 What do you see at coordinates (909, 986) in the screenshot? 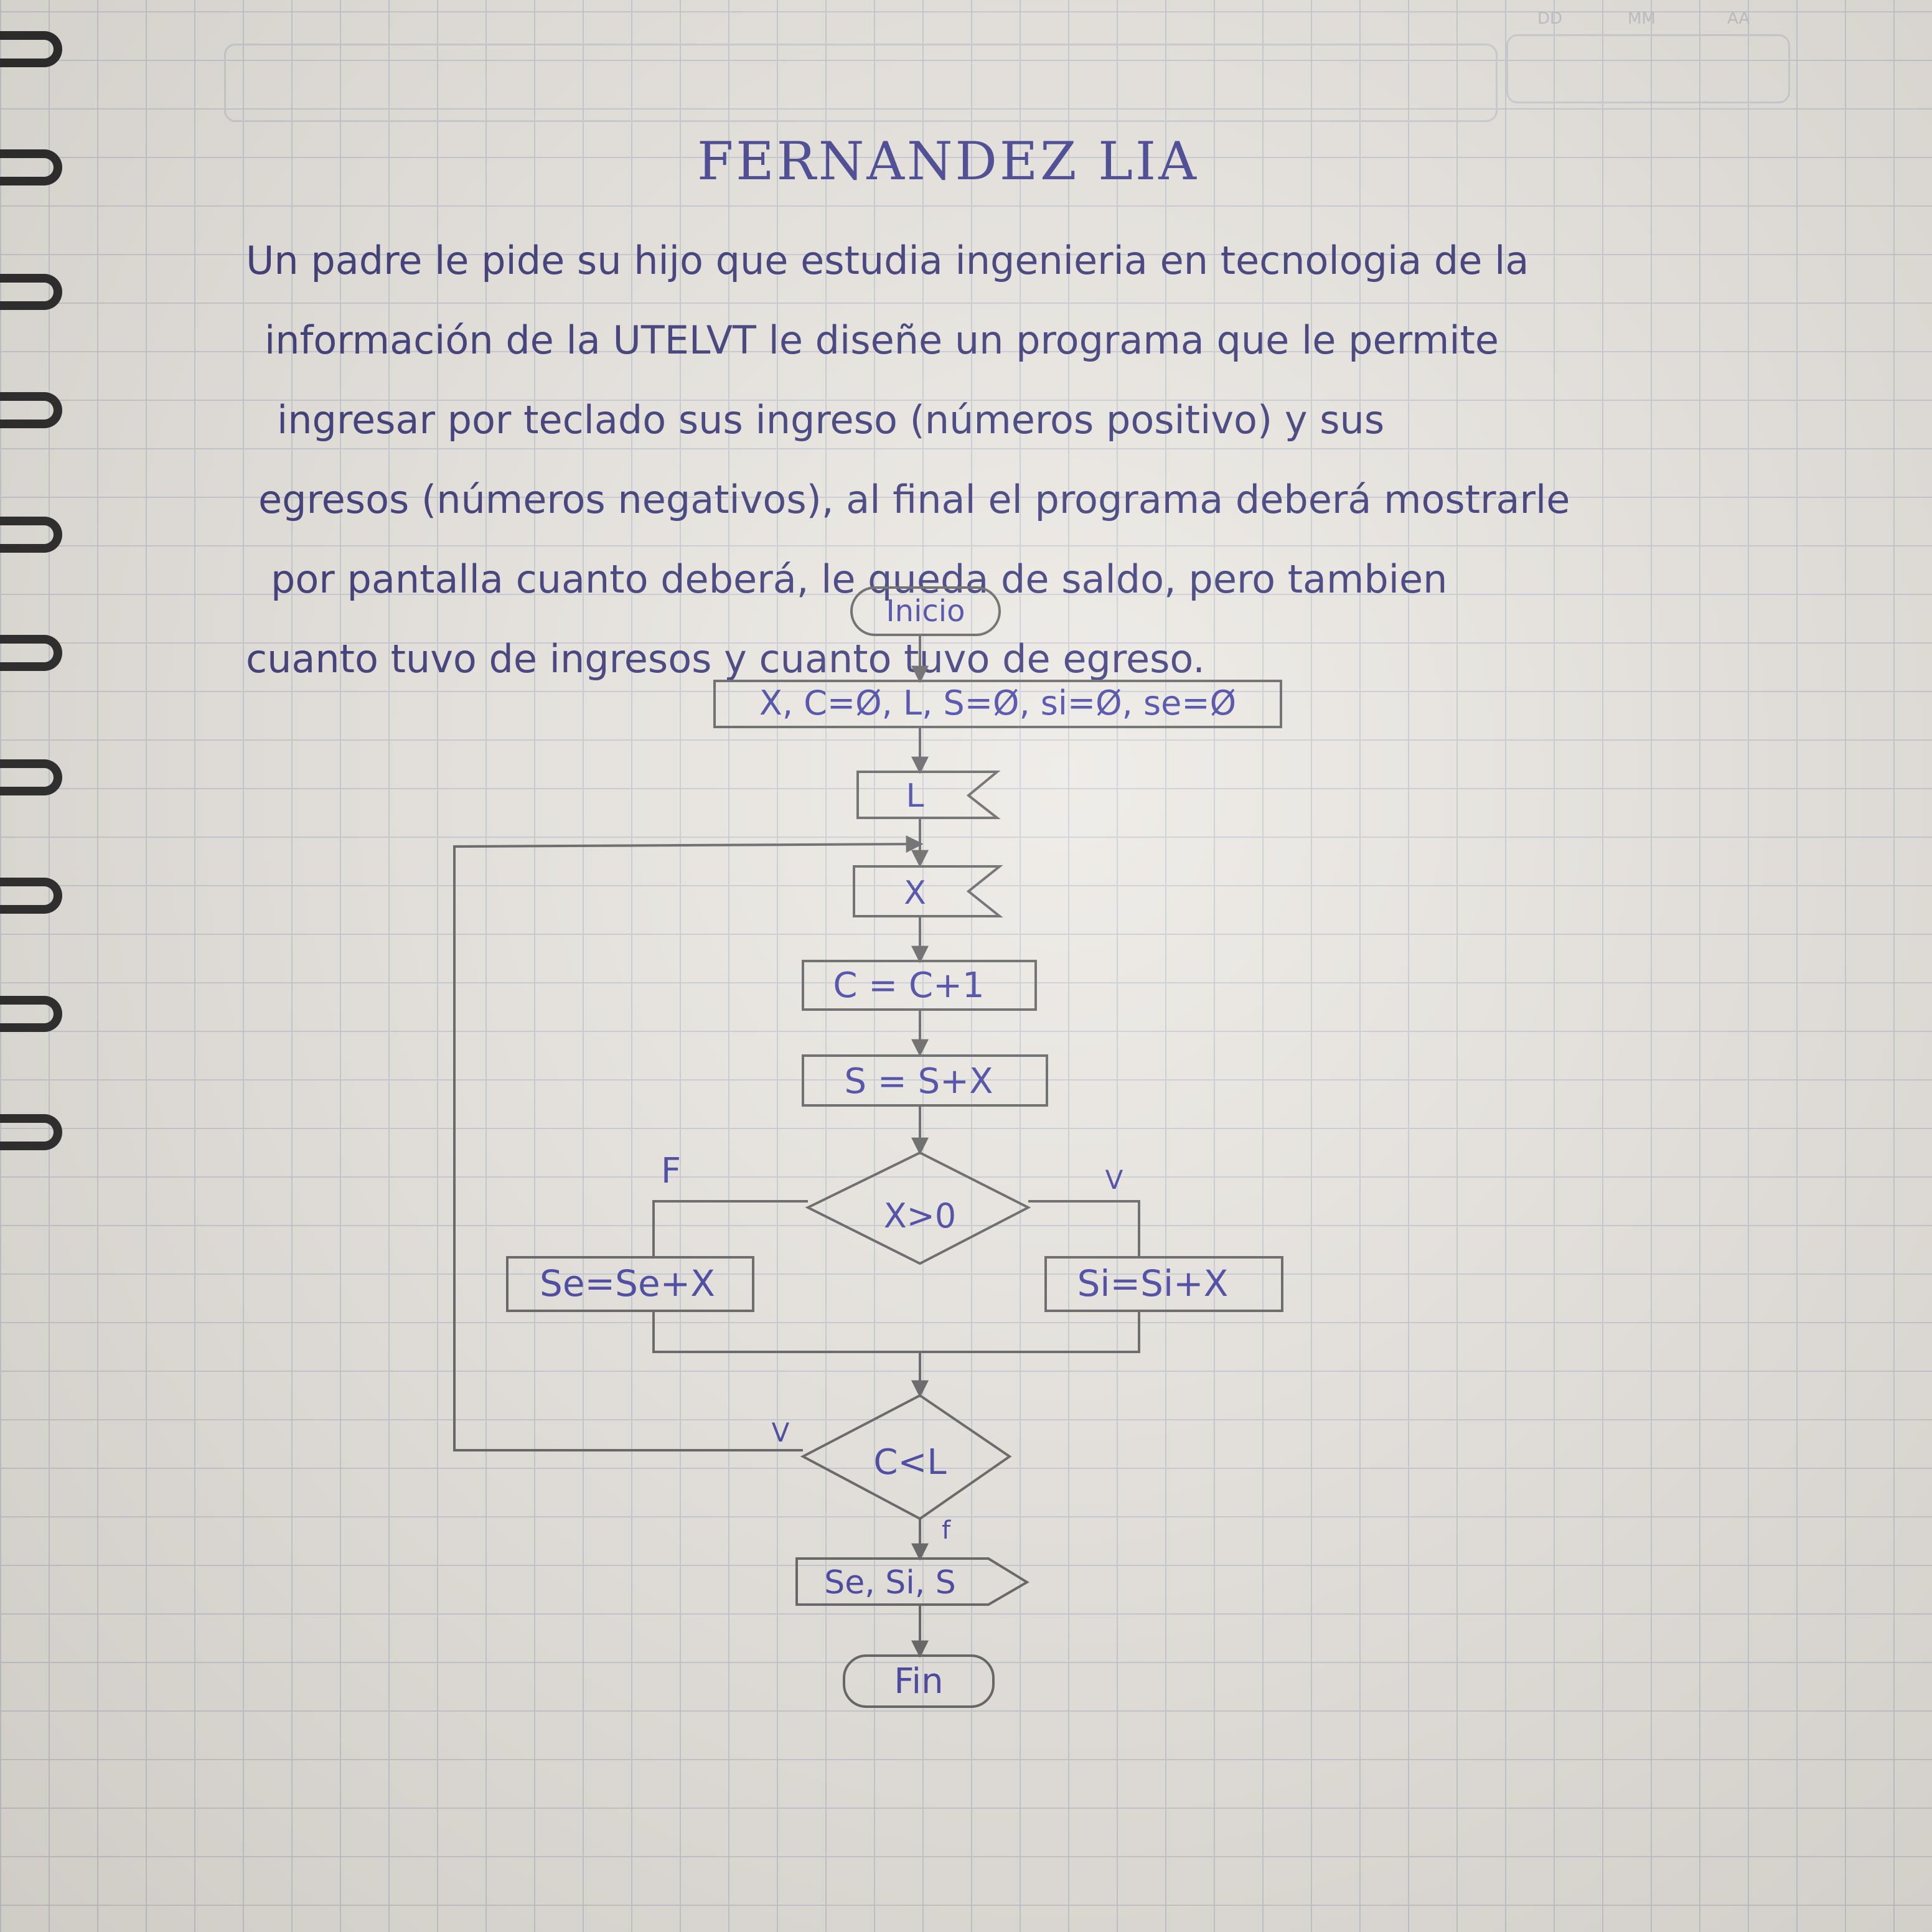
I see `counter-label: C = C+1` at bounding box center [909, 986].